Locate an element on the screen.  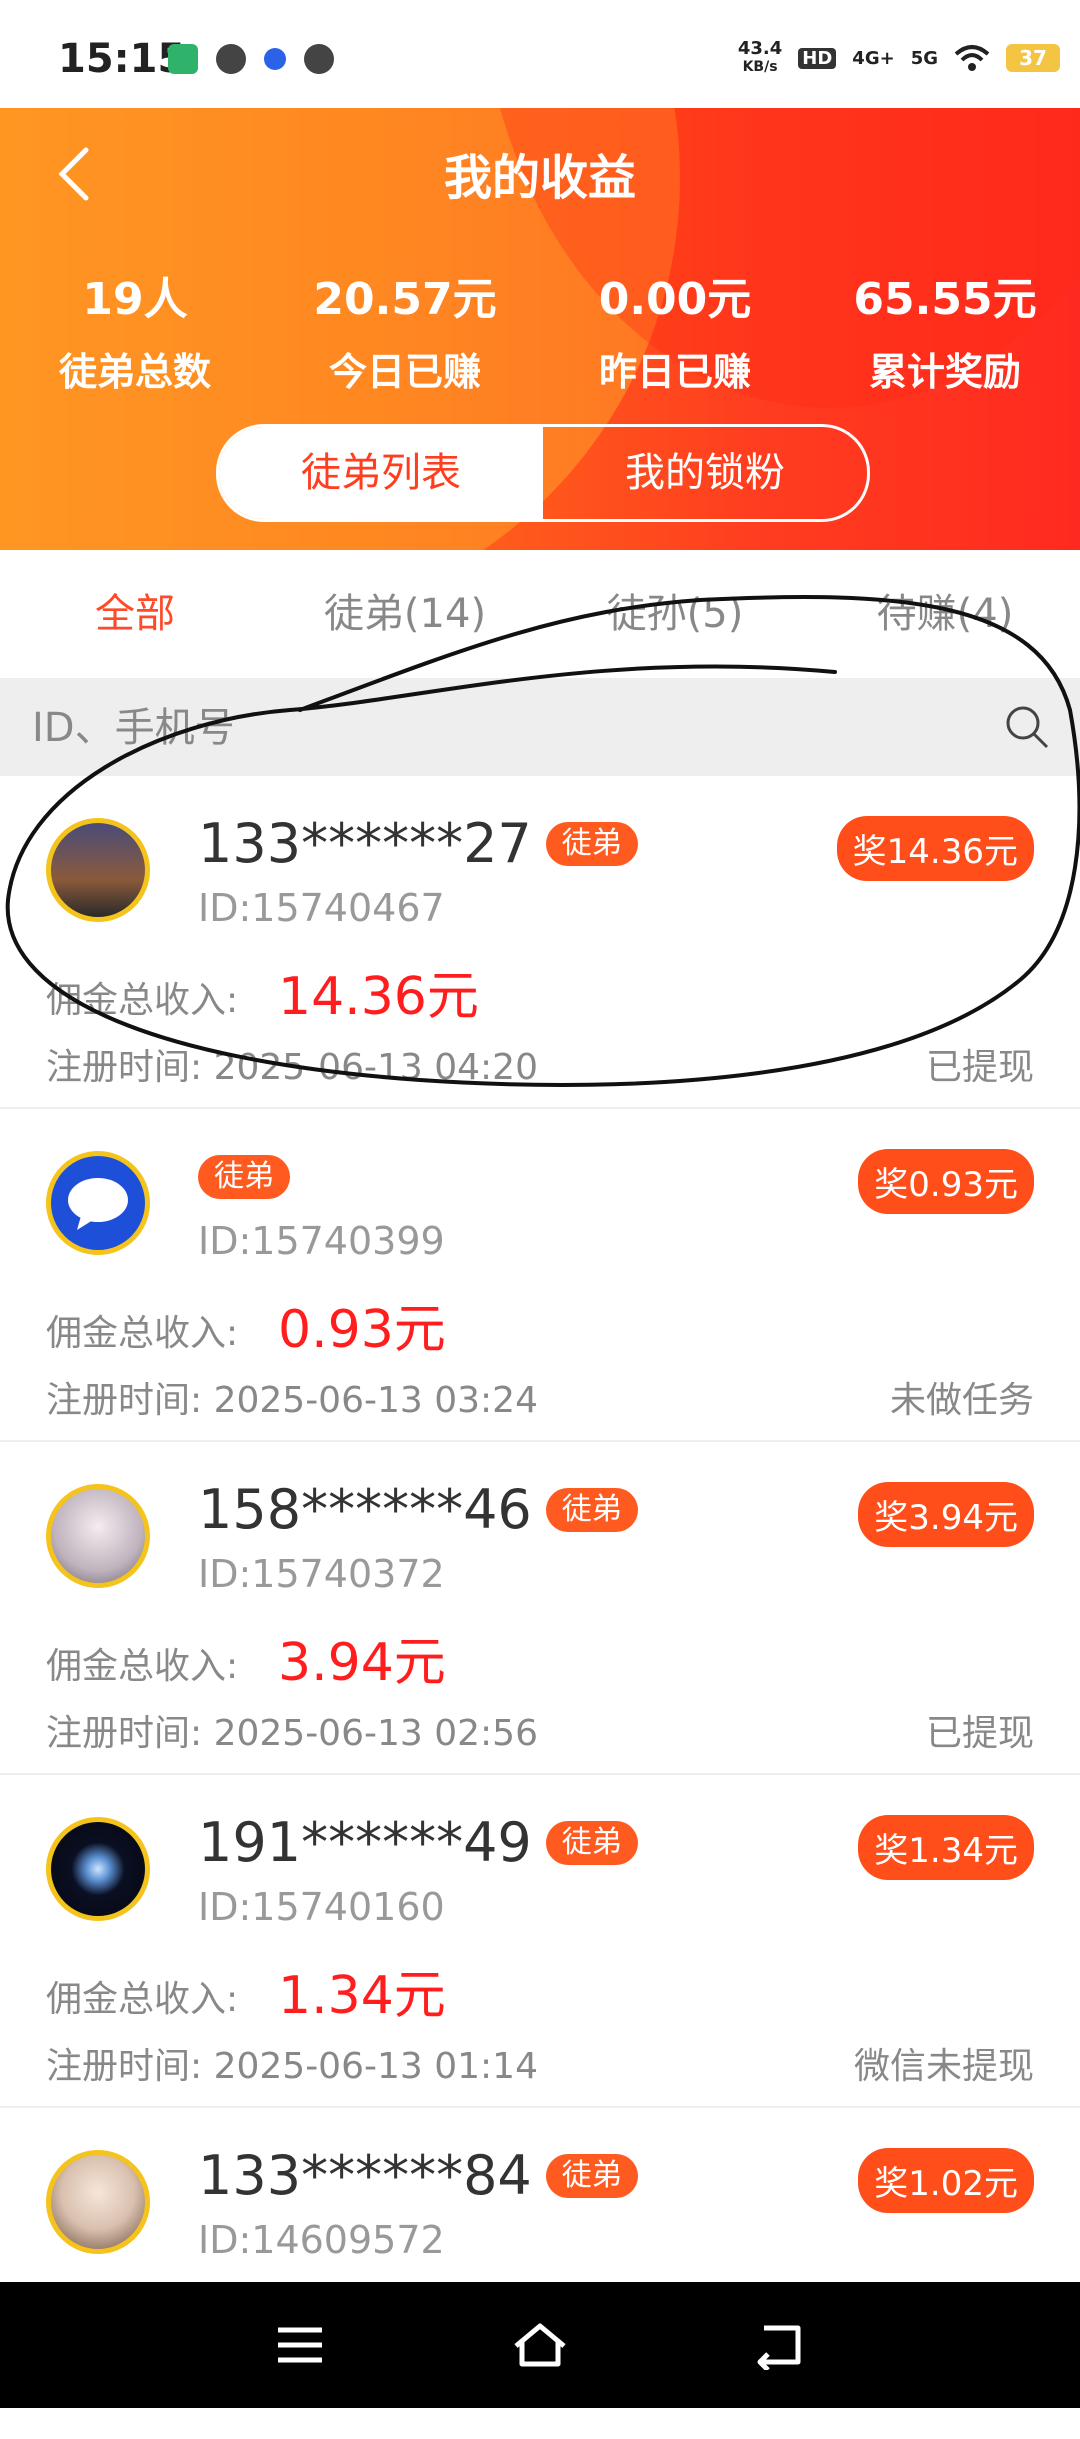
income-value: 14.36元 is located at coordinates (378, 997).